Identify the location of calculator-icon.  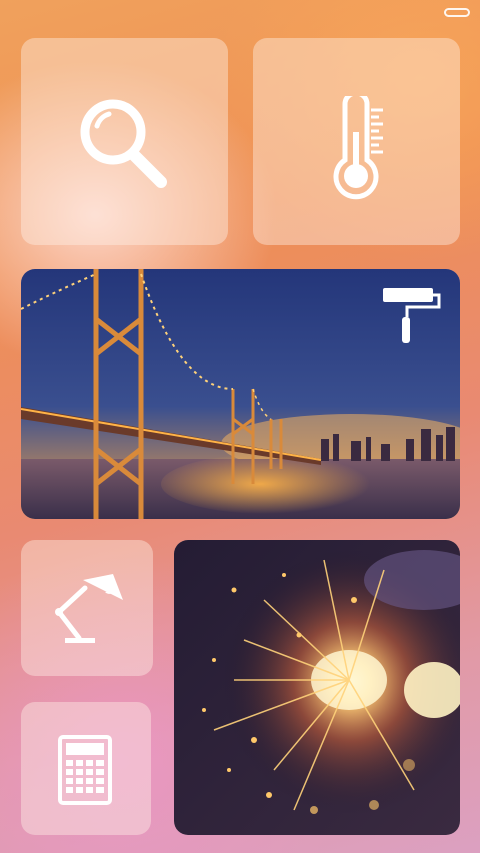
(85, 770).